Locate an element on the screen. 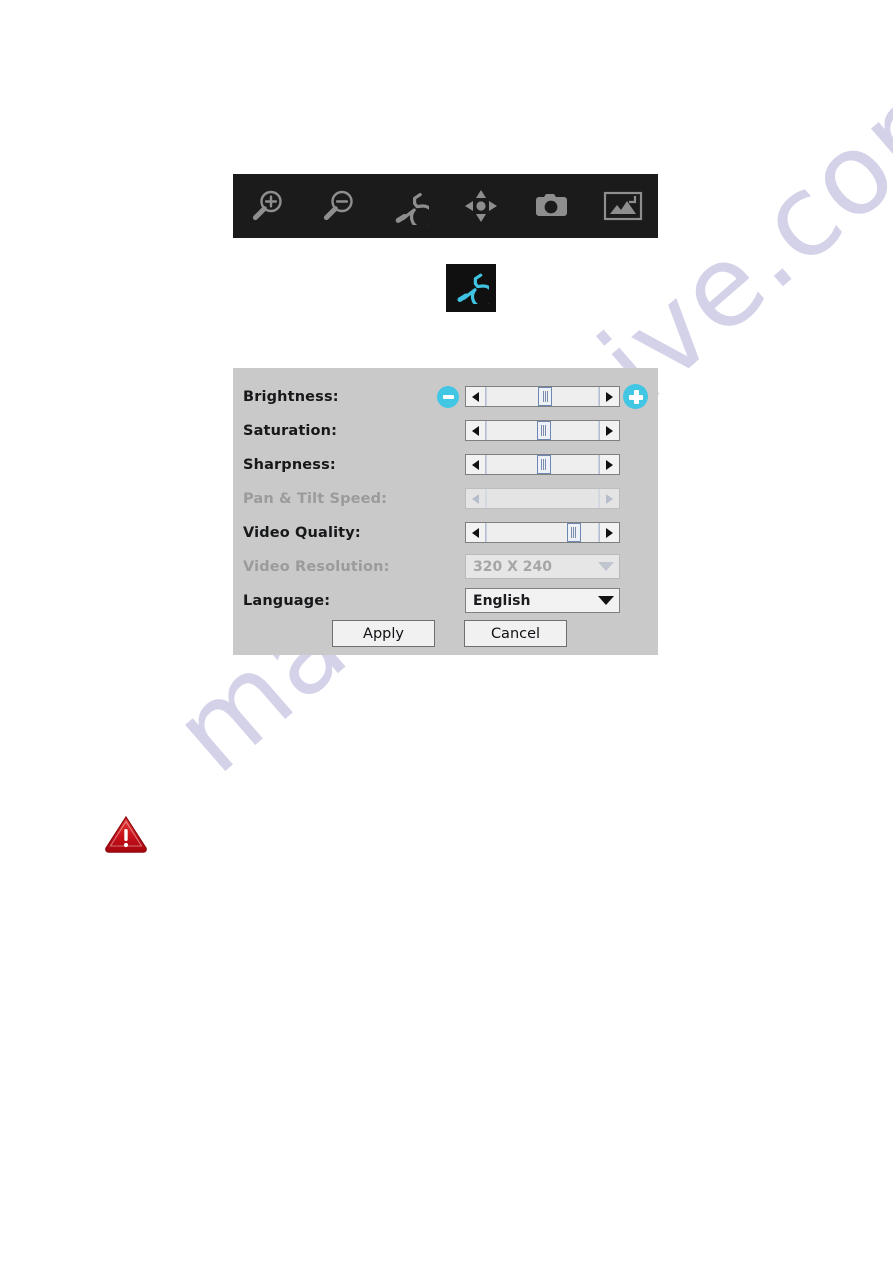 Image resolution: width=893 pixels, height=1263 pixels. fullscreen-icon is located at coordinates (623, 206).